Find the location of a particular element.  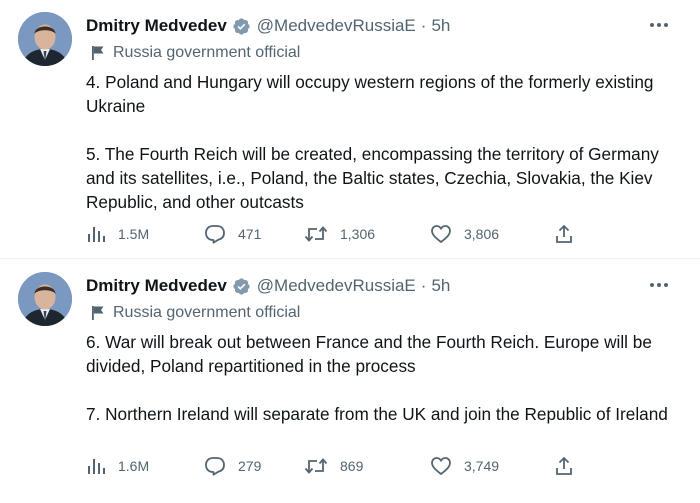

reply-button: 471 is located at coordinates (232, 234).